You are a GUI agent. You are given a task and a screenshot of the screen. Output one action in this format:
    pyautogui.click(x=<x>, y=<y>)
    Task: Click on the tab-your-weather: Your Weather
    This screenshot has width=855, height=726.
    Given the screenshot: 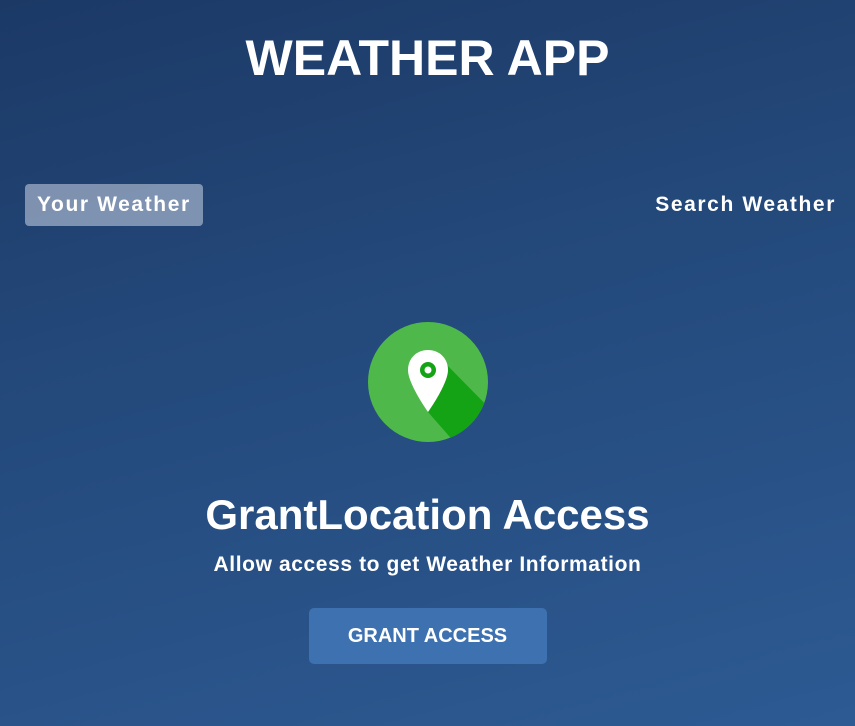 What is the action you would take?
    pyautogui.click(x=114, y=205)
    